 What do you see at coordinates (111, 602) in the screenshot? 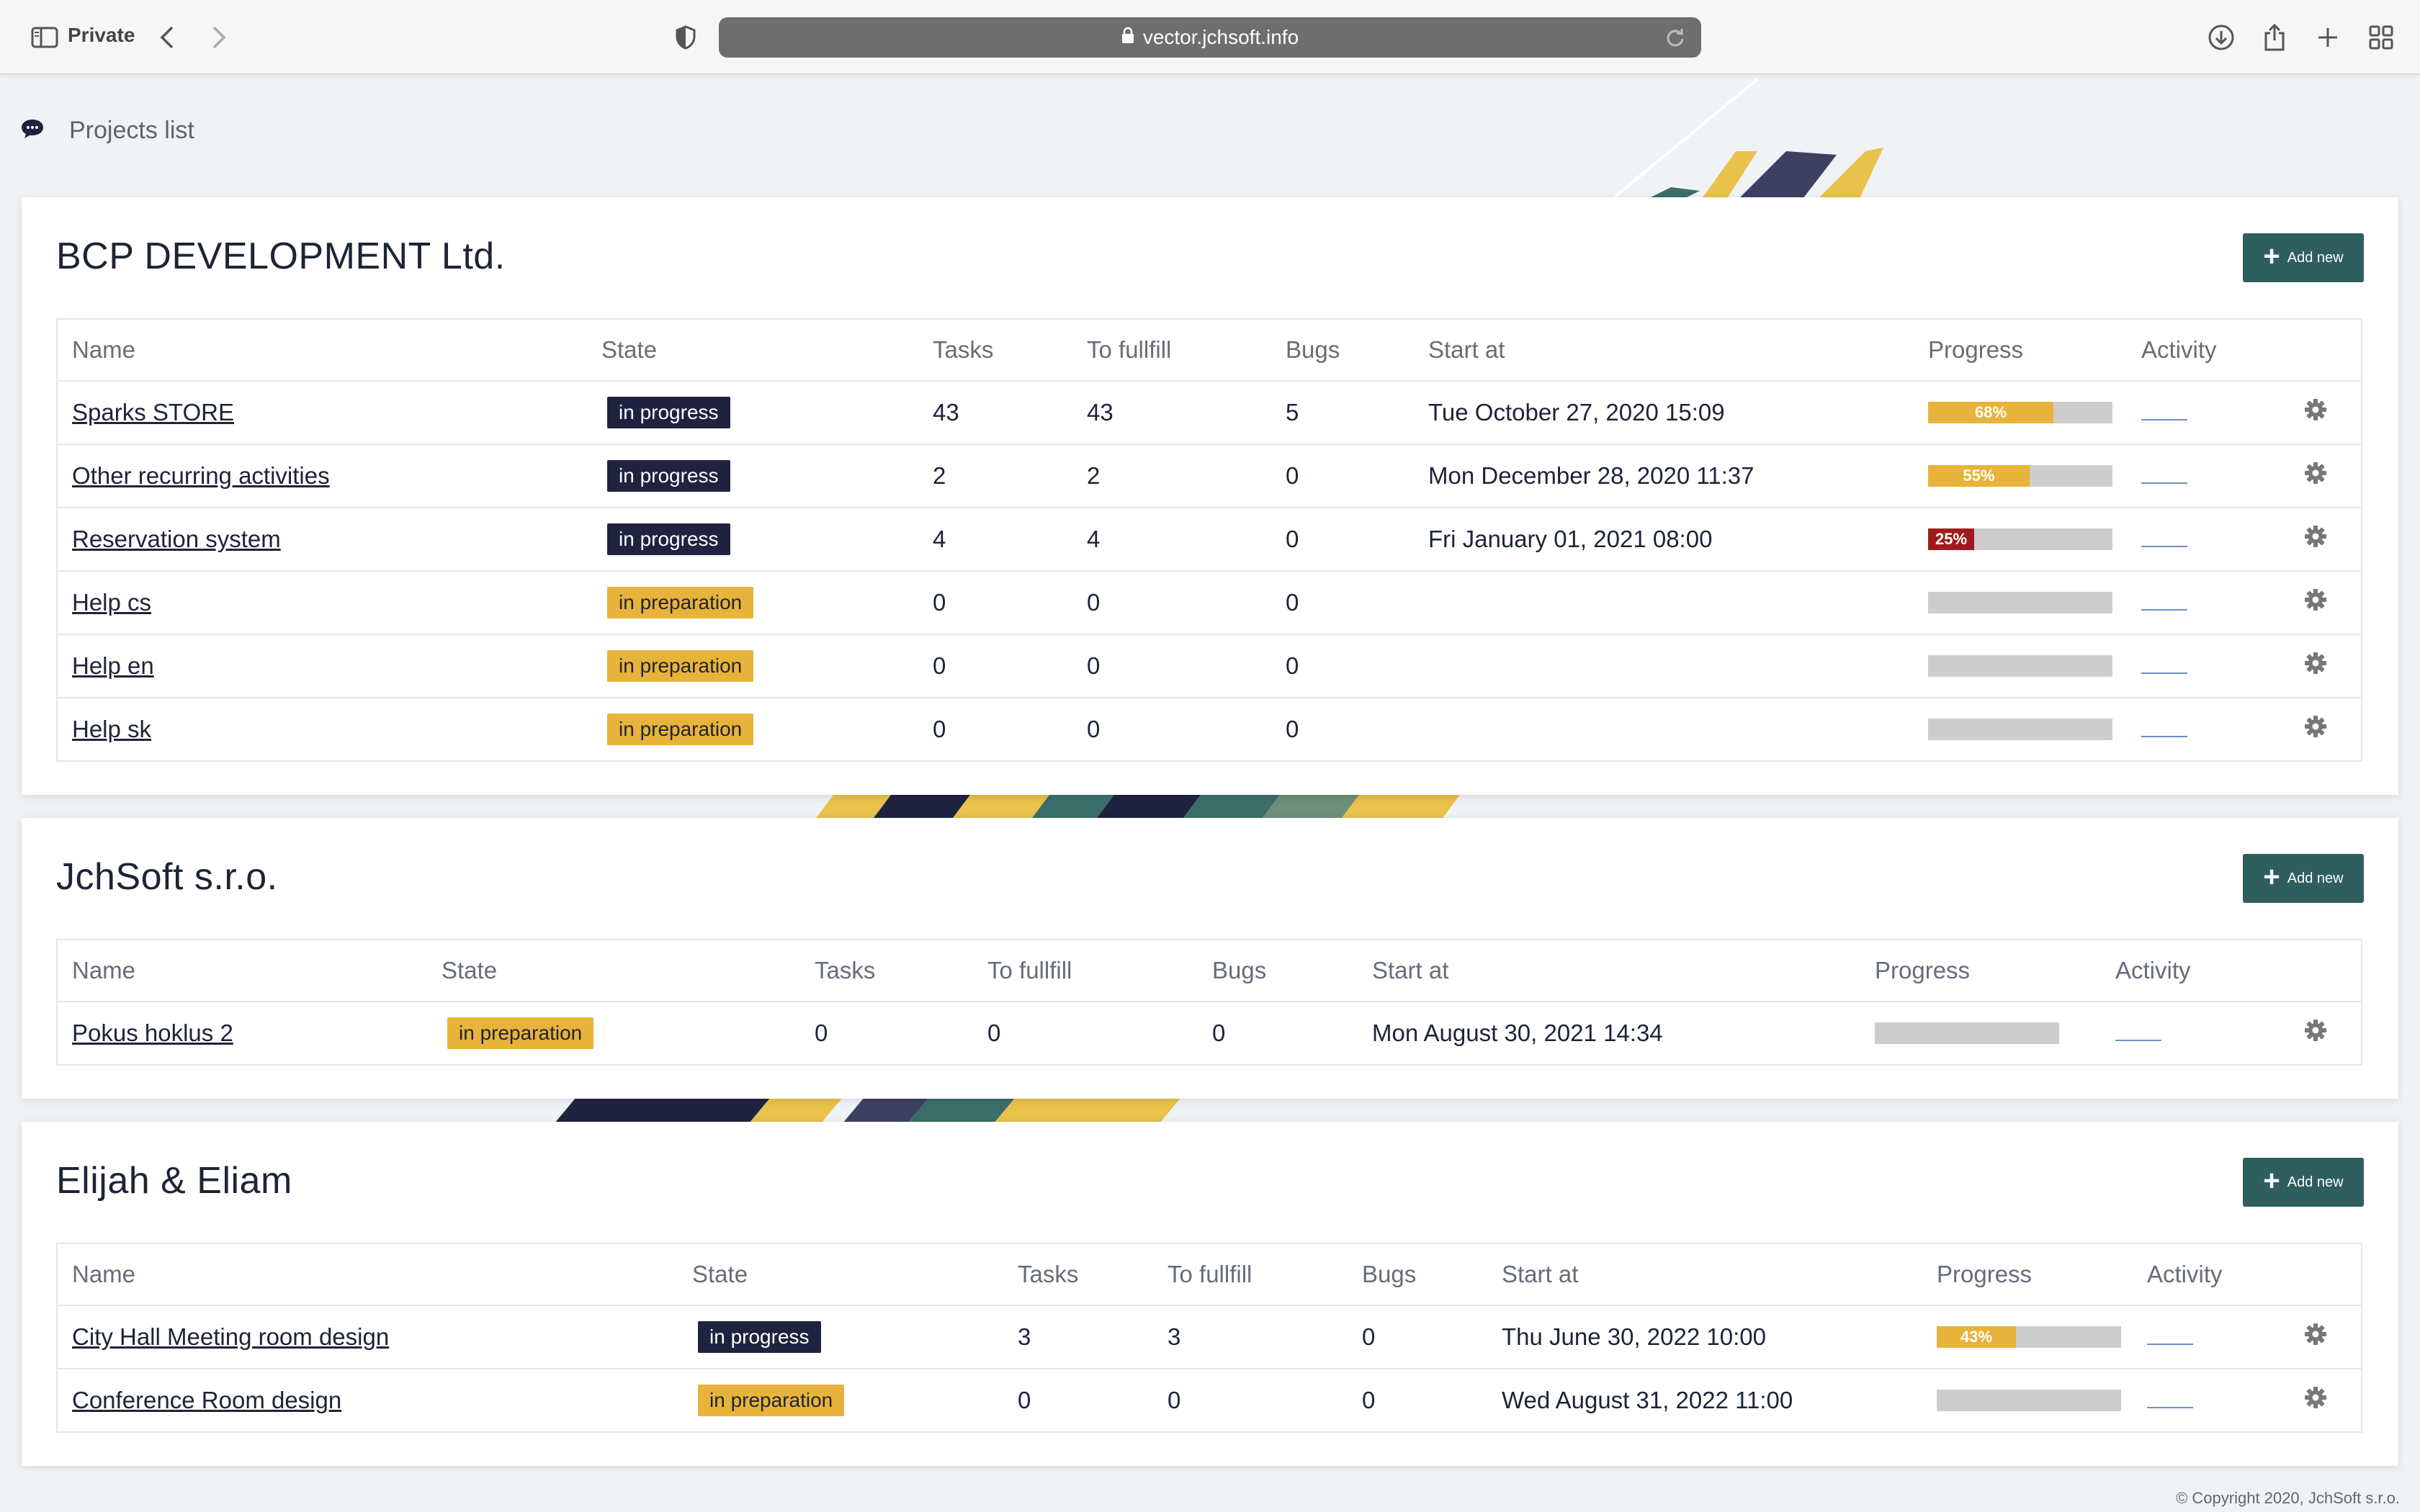
I see `project-link: Help cs` at bounding box center [111, 602].